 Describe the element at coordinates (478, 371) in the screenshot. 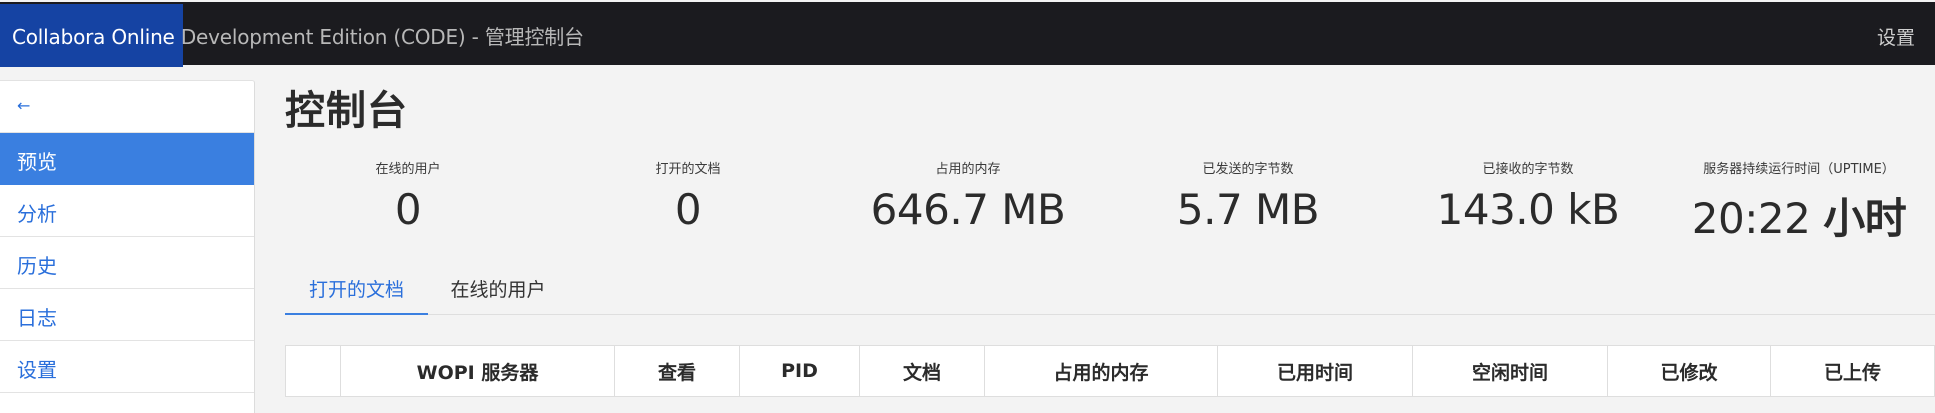

I see `column-header-wopi-server: WOPI 服务器` at that location.